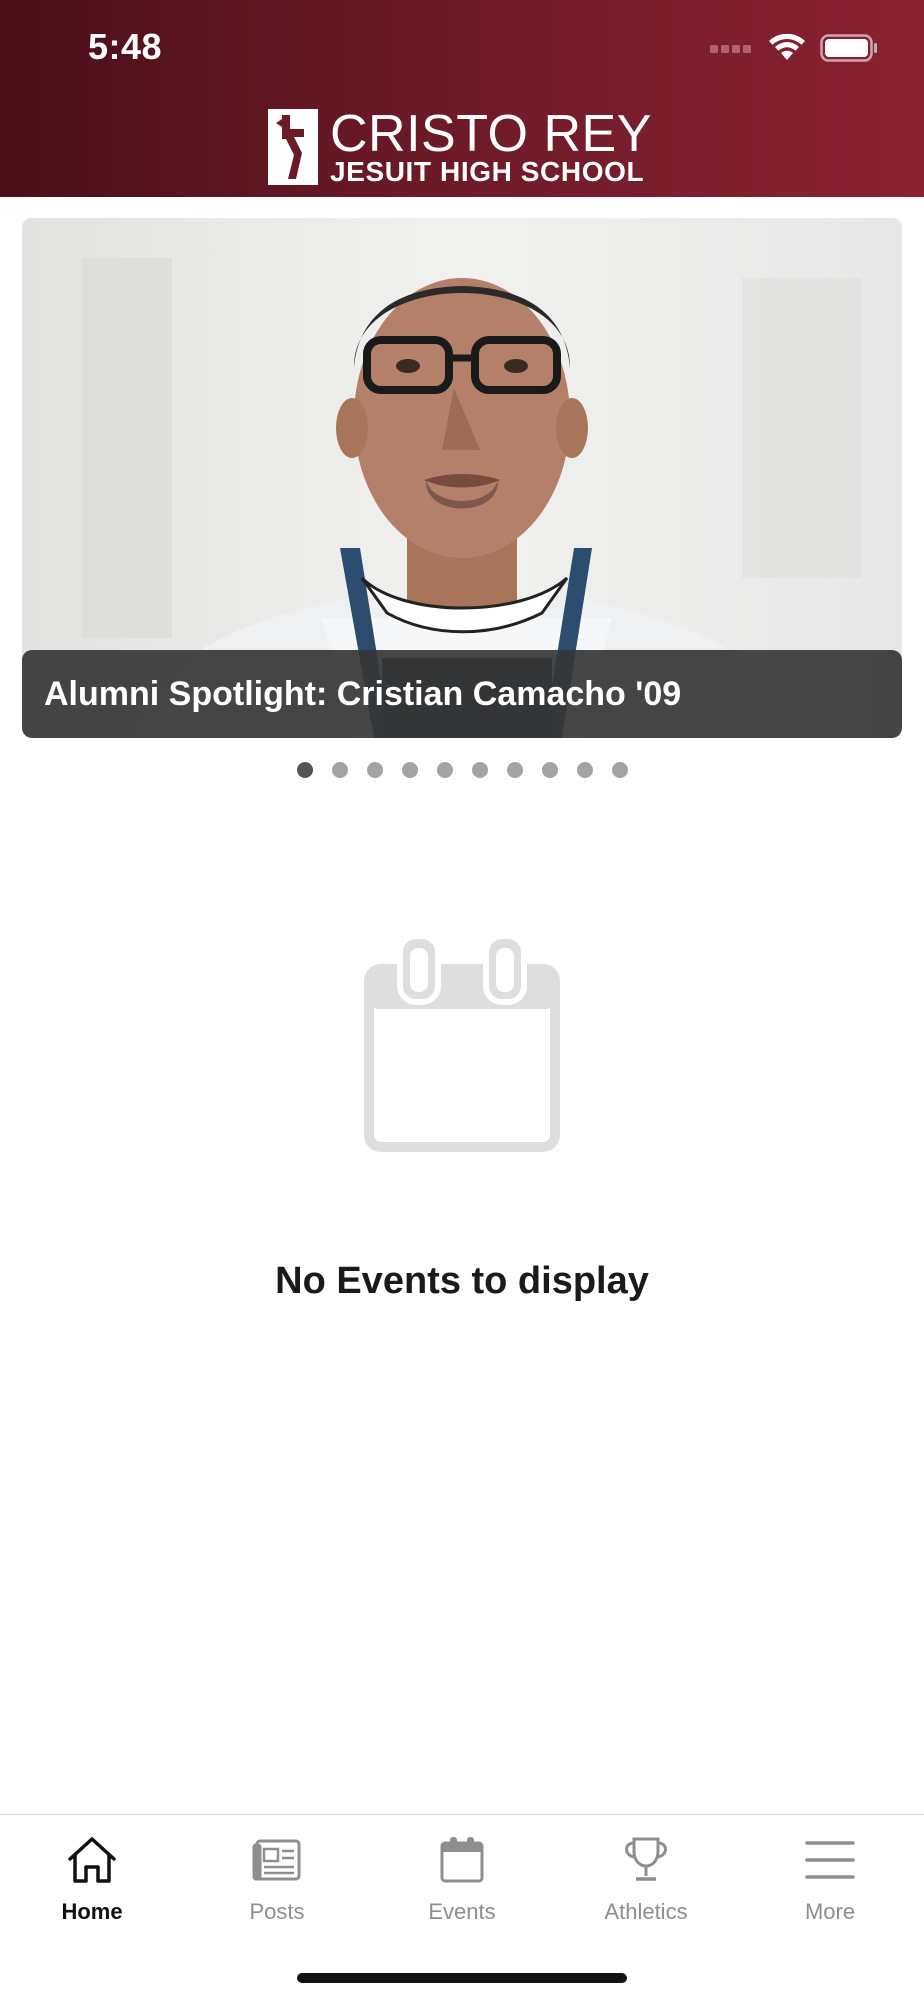 The image size is (924, 2001). I want to click on wifi-icon, so click(787, 47).